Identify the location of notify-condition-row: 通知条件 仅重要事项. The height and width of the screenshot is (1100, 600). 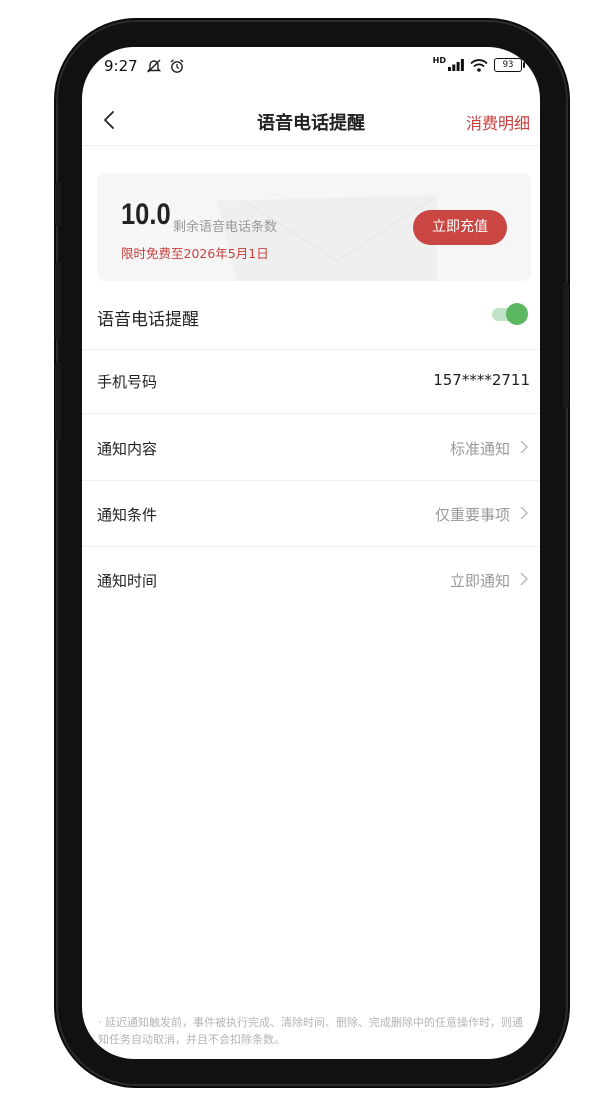
(311, 513).